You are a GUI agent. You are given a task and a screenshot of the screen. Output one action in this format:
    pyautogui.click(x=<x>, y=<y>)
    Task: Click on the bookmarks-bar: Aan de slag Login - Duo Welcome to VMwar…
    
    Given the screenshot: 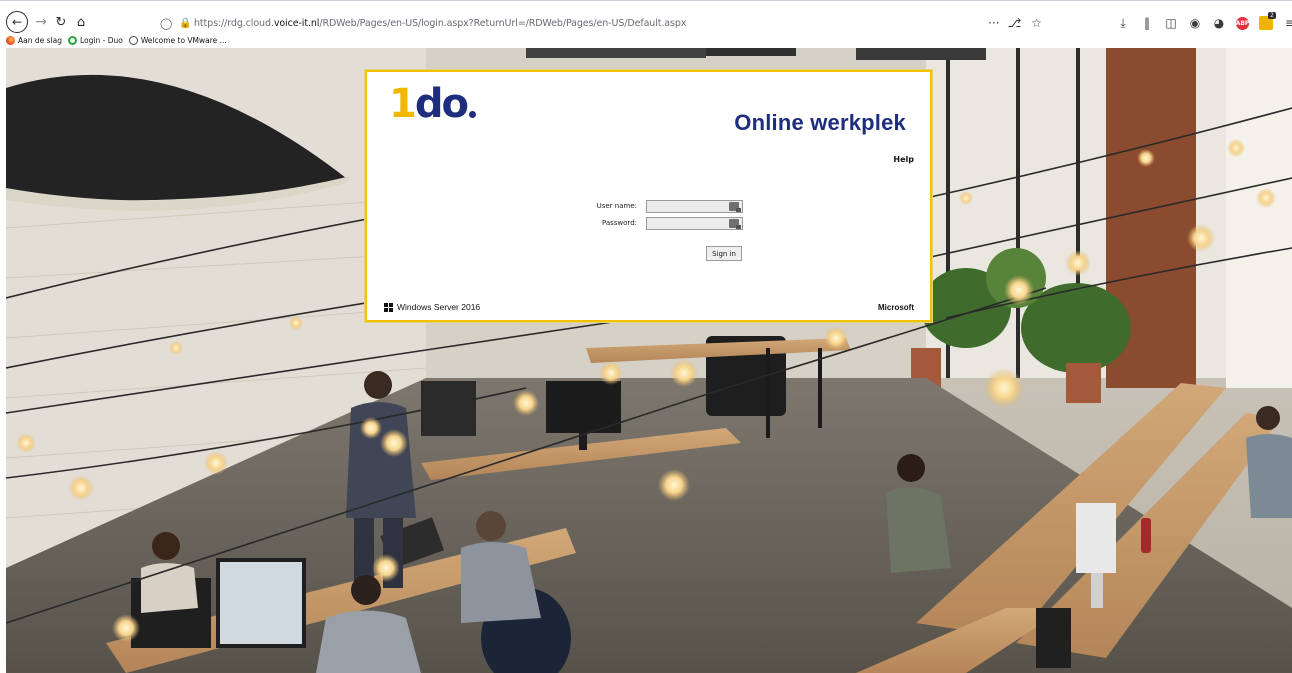 What is the action you would take?
    pyautogui.click(x=646, y=40)
    